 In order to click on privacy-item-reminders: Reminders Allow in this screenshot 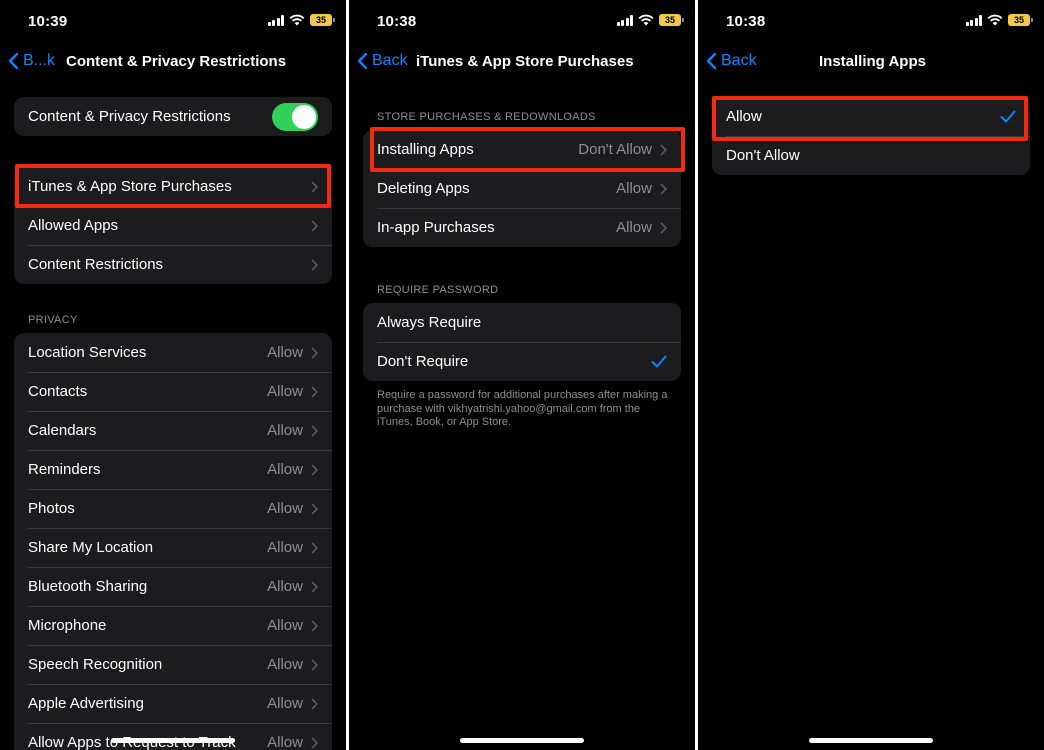, I will do `click(173, 469)`.